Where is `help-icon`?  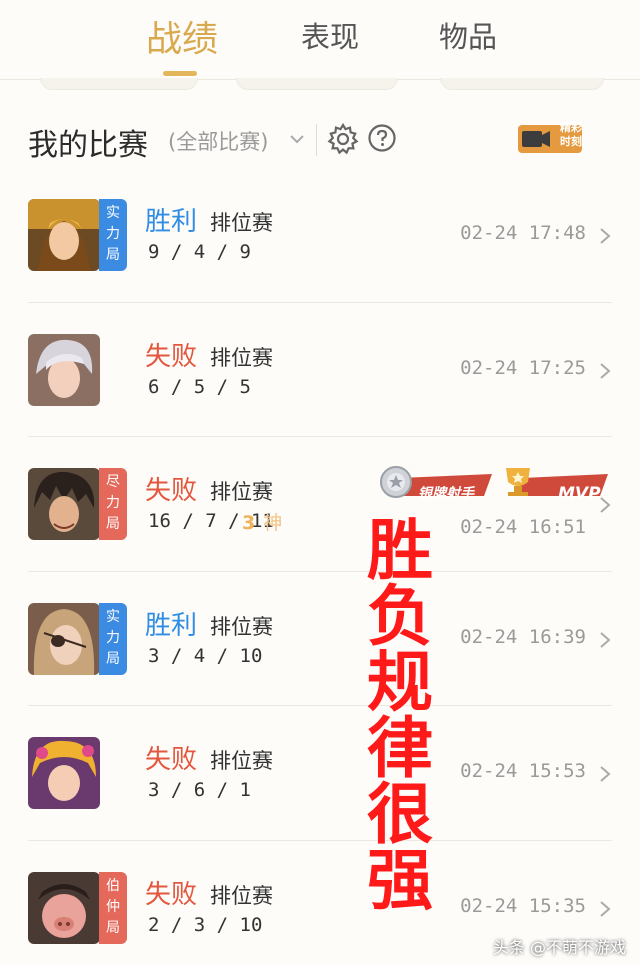 help-icon is located at coordinates (382, 138).